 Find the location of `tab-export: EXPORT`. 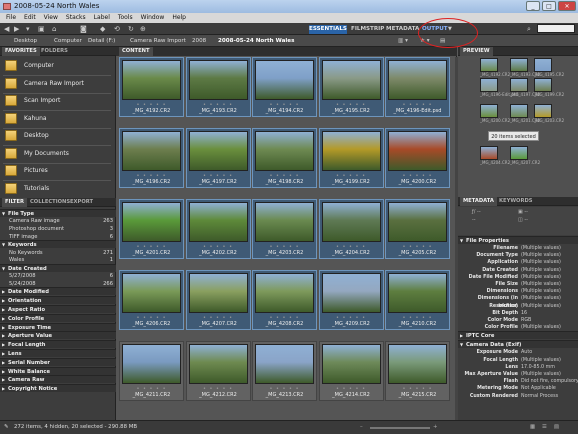

tab-export: EXPORT is located at coordinates (81, 202).